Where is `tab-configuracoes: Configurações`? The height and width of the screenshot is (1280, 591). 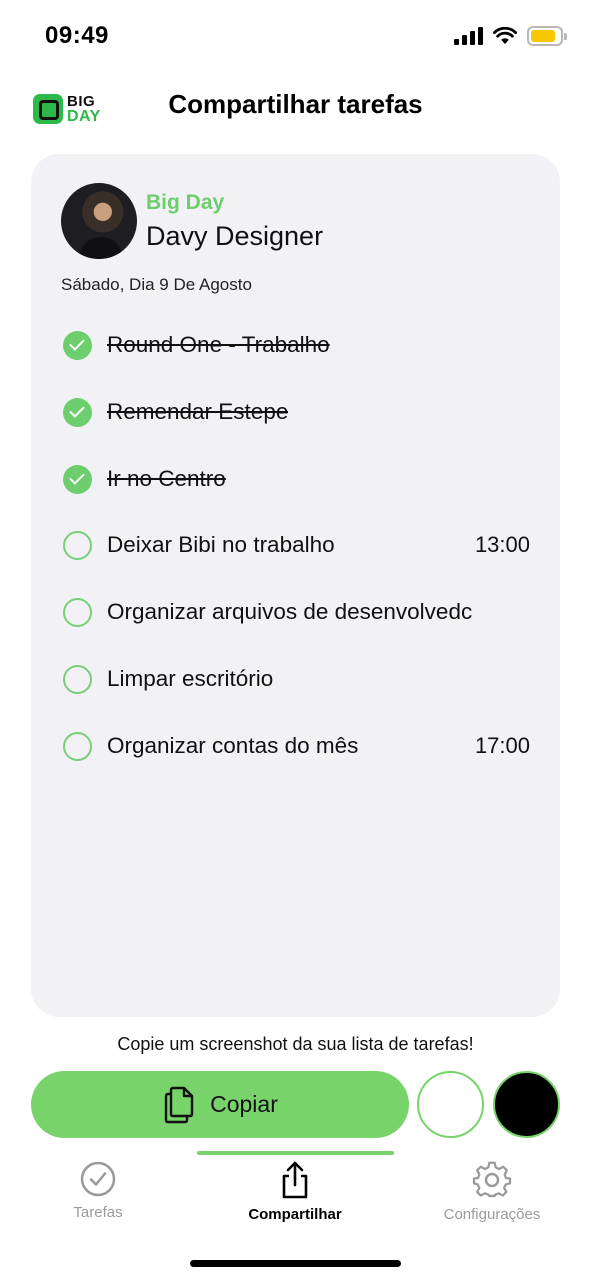 tab-configuracoes: Configurações is located at coordinates (492, 1195).